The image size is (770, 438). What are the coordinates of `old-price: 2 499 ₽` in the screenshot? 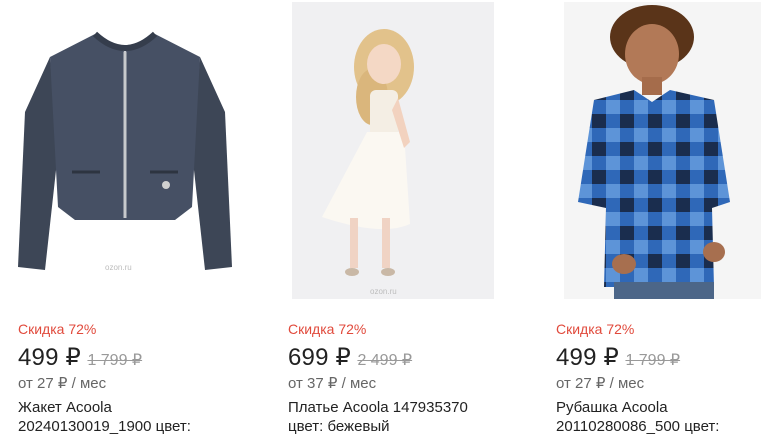 It's located at (385, 360).